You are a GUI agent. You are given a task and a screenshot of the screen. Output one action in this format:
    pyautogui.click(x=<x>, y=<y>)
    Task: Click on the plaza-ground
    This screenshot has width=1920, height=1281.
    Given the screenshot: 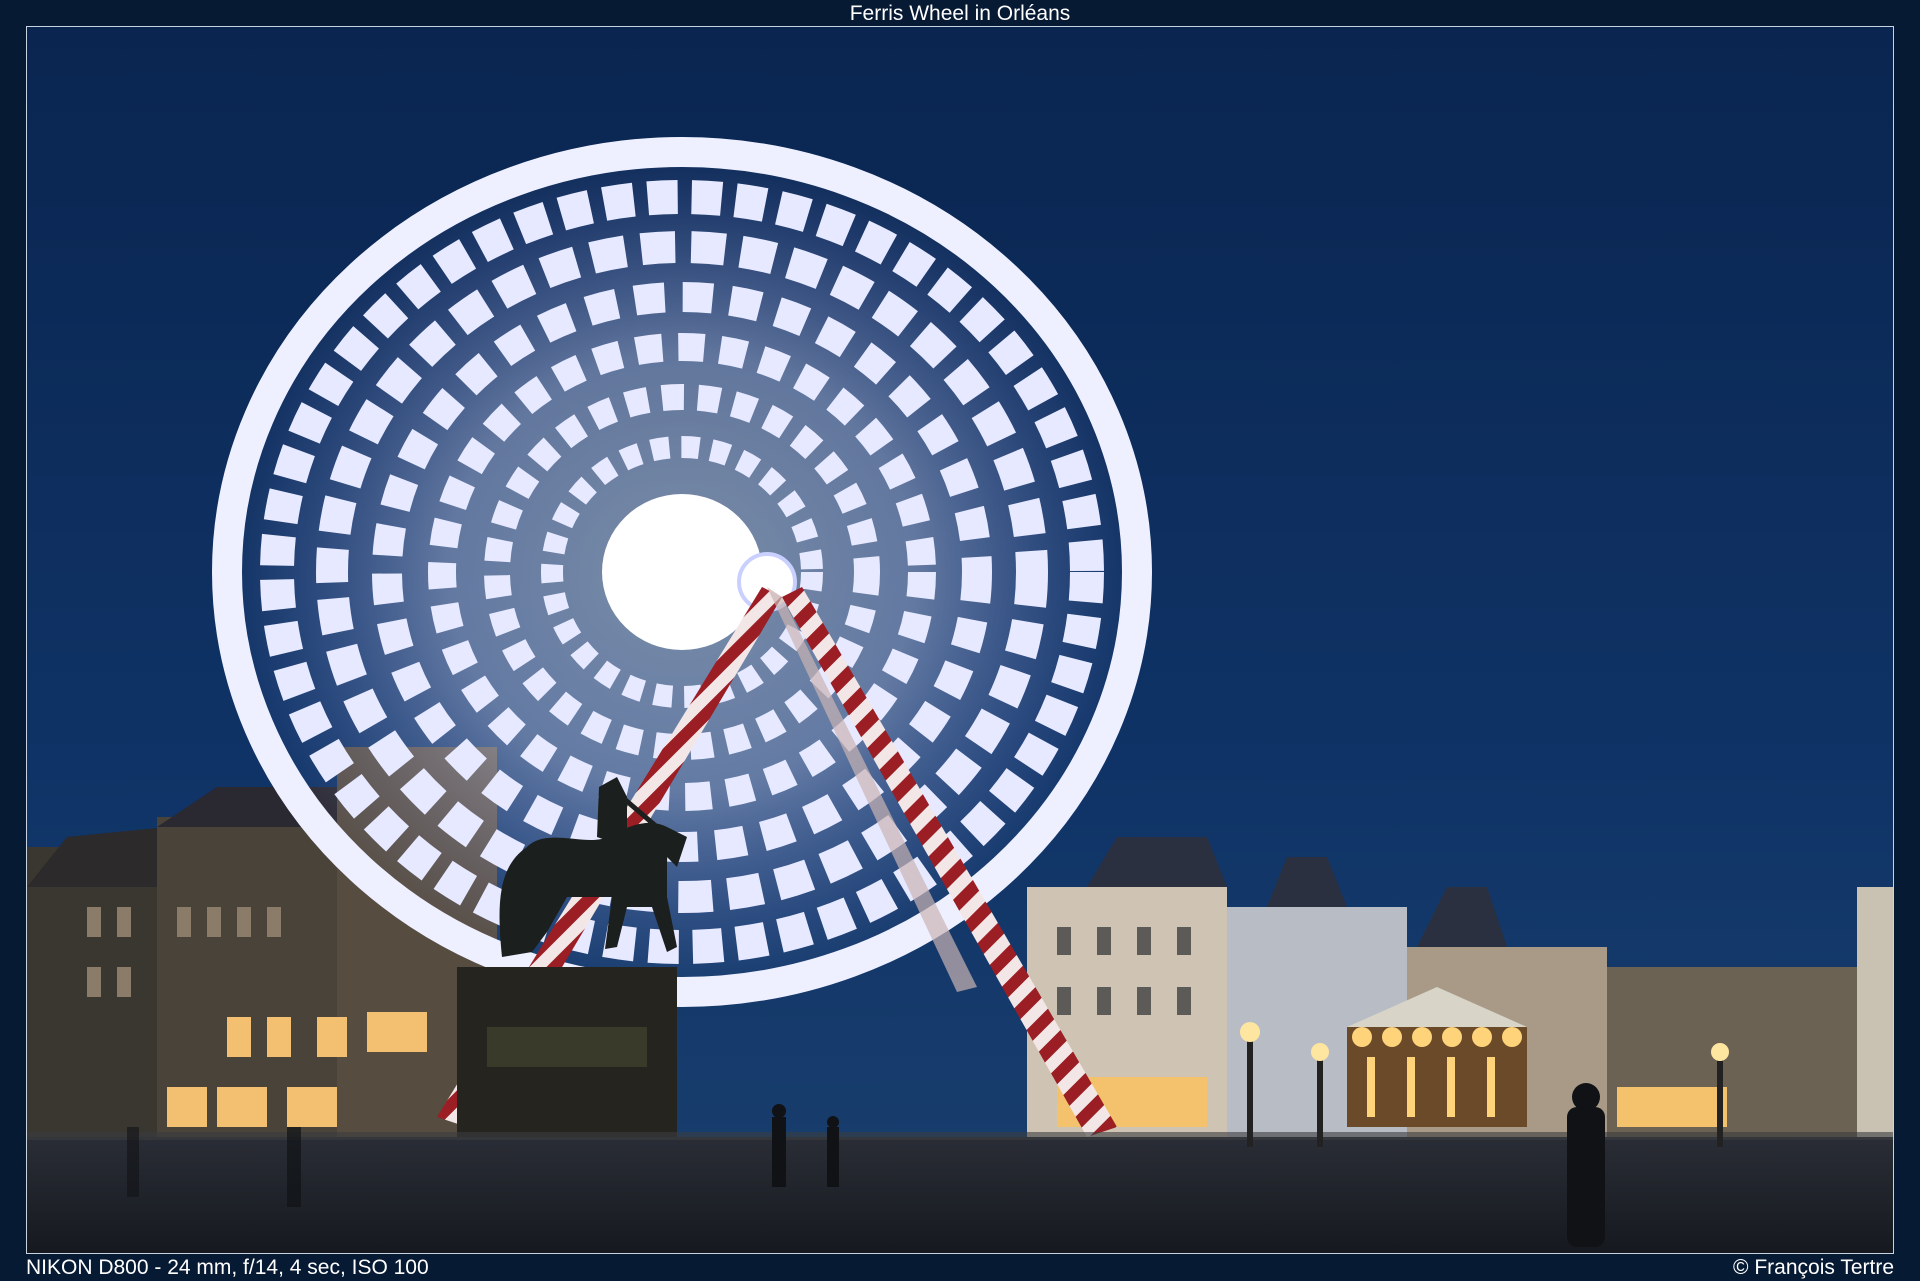 What is the action you would take?
    pyautogui.click(x=960, y=1195)
    